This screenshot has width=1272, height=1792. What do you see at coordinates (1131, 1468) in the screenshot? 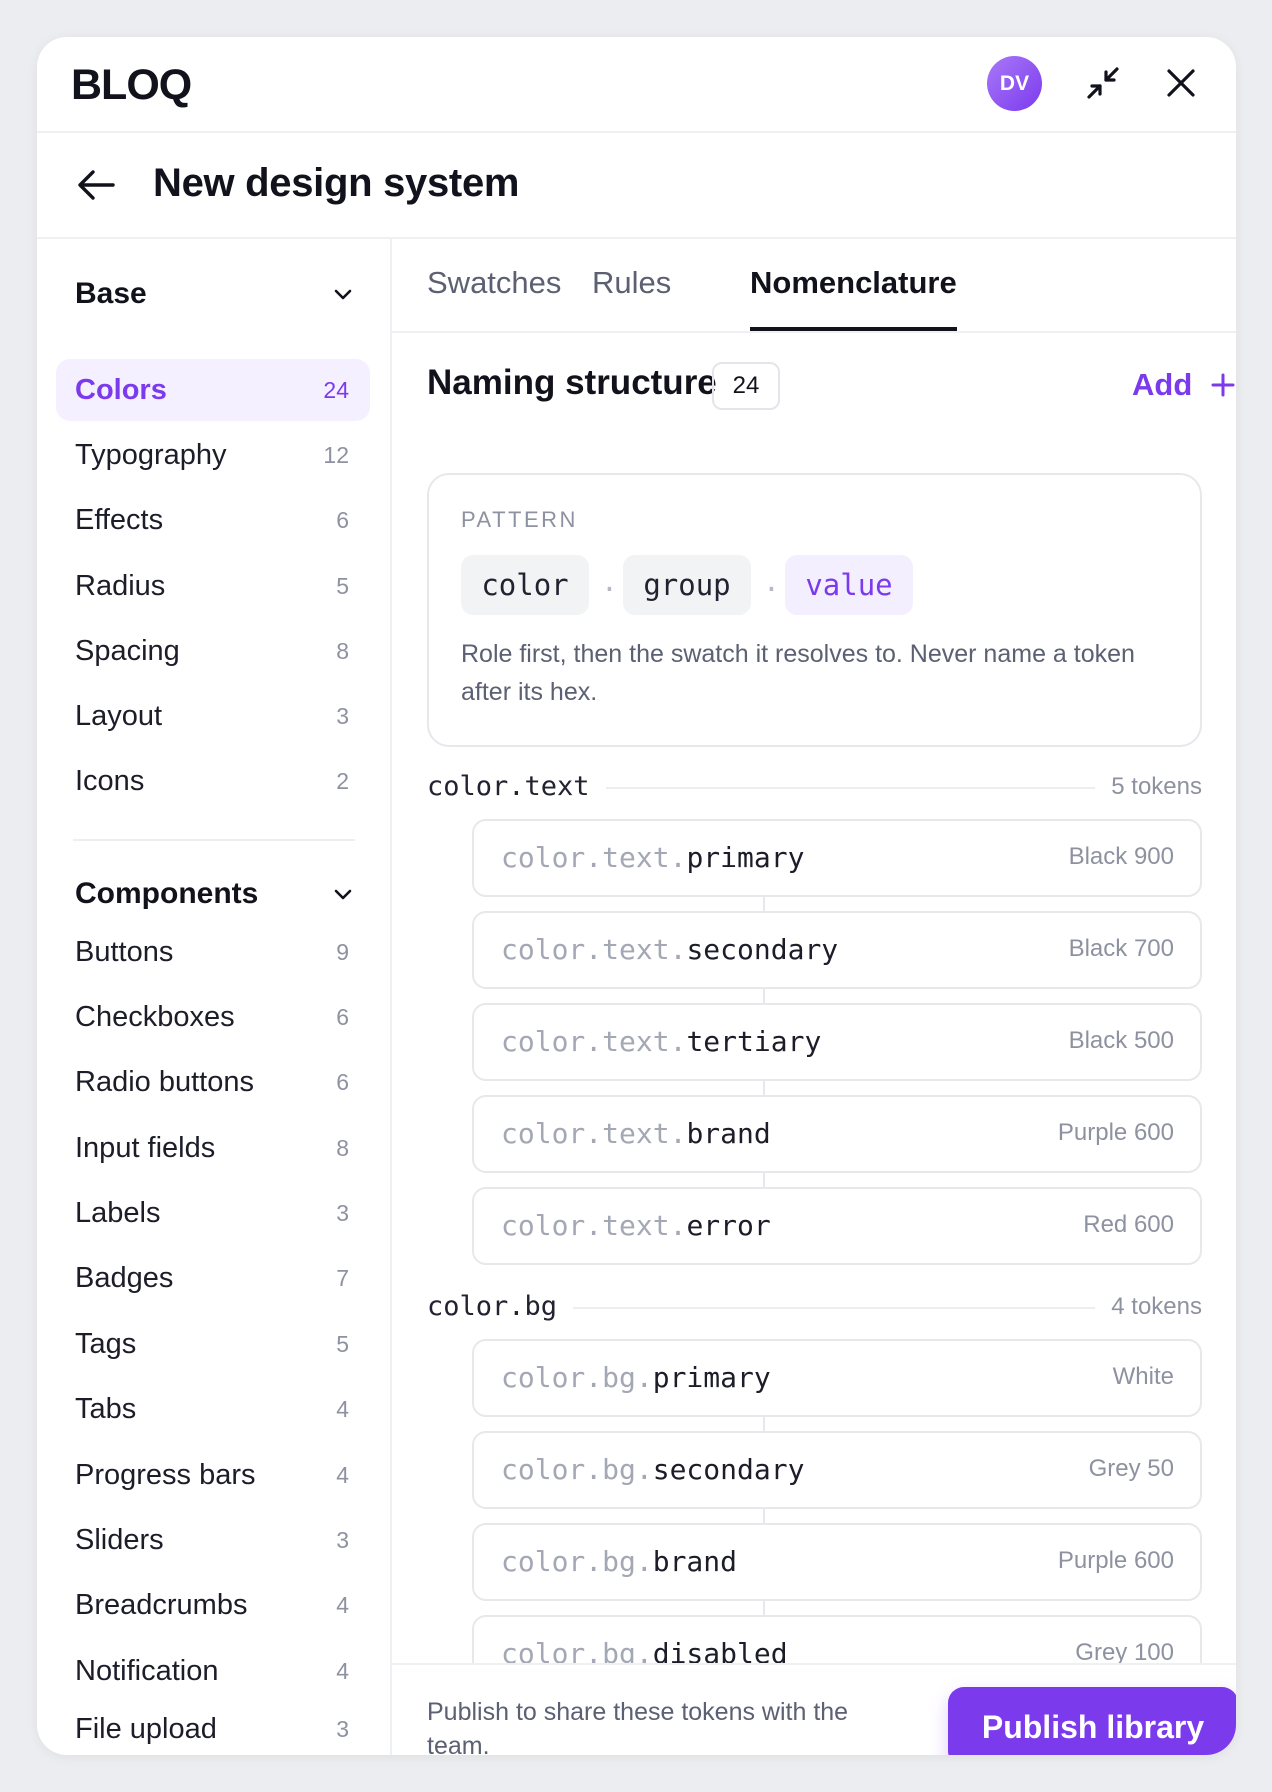
I see `token-value: Grey 50` at bounding box center [1131, 1468].